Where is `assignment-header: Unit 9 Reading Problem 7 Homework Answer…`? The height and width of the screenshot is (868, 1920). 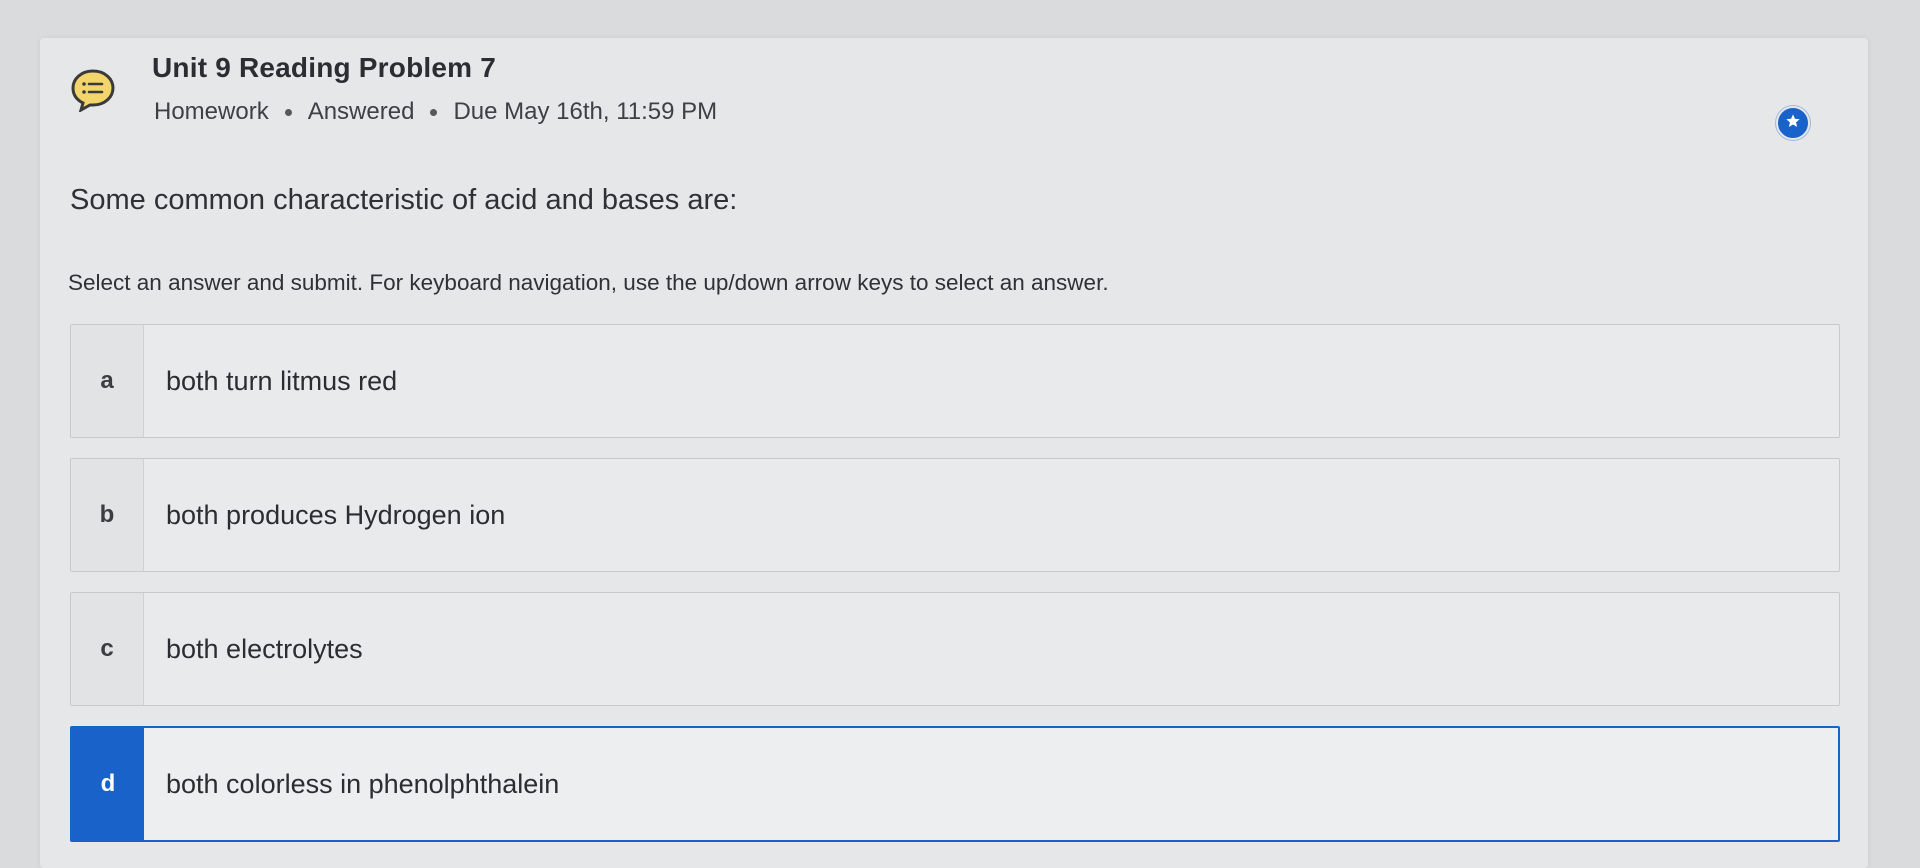 assignment-header: Unit 9 Reading Problem 7 Homework Answer… is located at coordinates (954, 103).